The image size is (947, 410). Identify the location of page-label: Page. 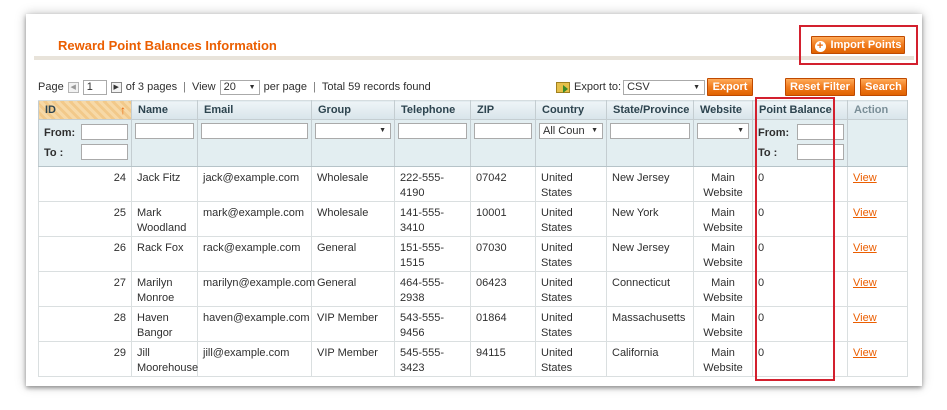
(51, 87).